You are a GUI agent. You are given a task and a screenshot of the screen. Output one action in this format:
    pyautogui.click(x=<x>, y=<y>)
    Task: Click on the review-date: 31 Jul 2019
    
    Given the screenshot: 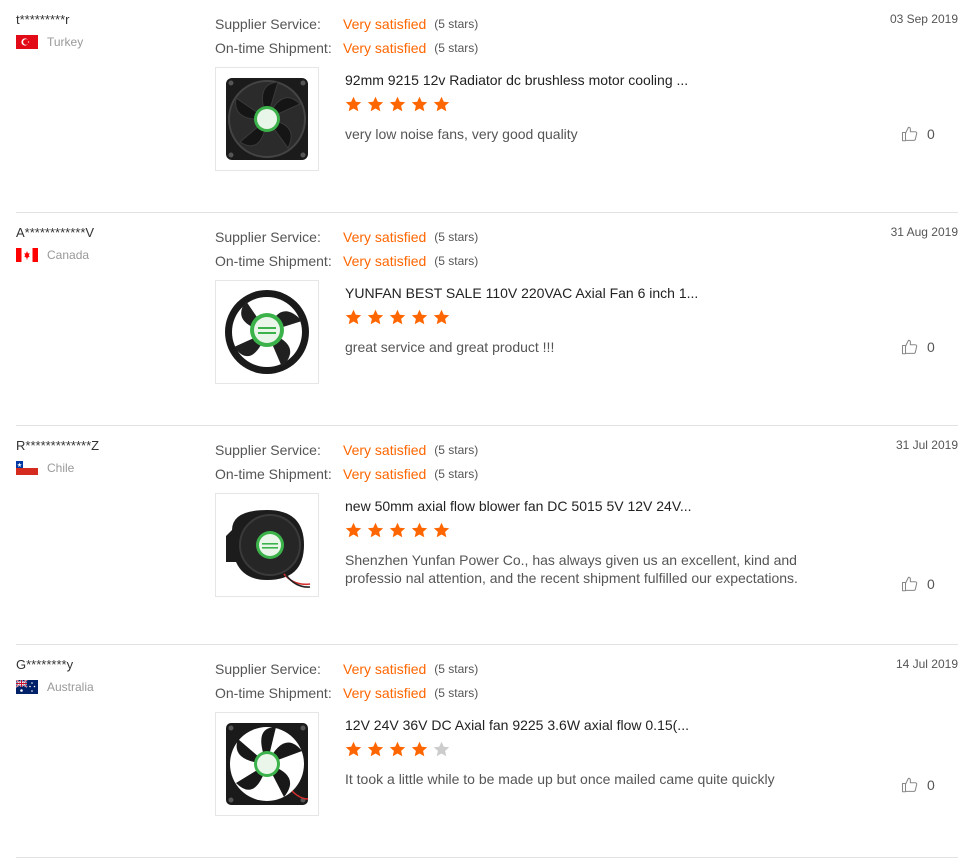 What is the action you would take?
    pyautogui.click(x=926, y=445)
    